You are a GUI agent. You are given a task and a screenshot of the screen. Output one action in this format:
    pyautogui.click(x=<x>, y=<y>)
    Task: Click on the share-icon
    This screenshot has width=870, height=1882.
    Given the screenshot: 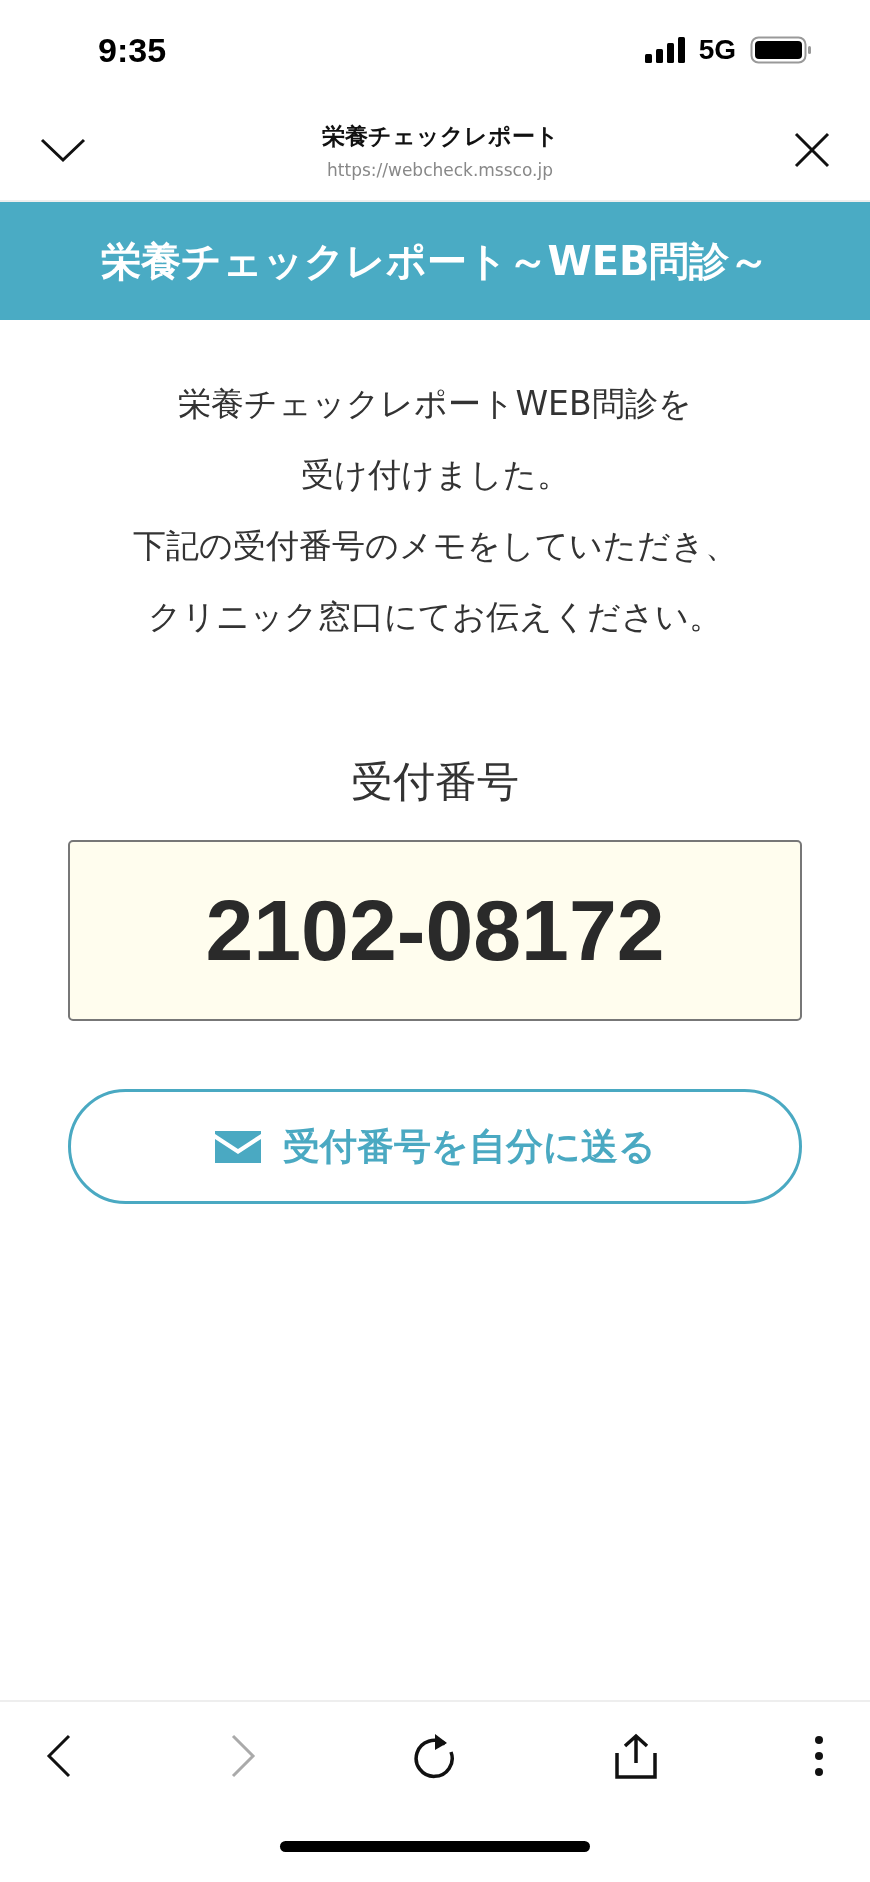 What is the action you would take?
    pyautogui.click(x=635, y=1756)
    